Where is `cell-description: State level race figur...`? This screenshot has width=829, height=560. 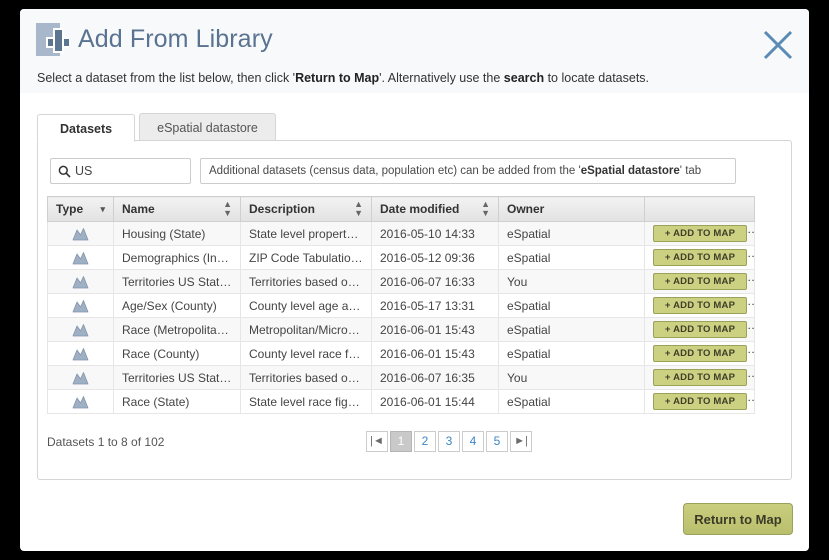 cell-description: State level race figur... is located at coordinates (306, 401).